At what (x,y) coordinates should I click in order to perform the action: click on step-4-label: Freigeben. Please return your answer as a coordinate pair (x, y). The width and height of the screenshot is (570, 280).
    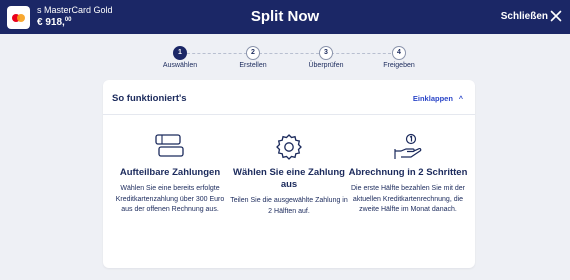
    Looking at the image, I should click on (399, 65).